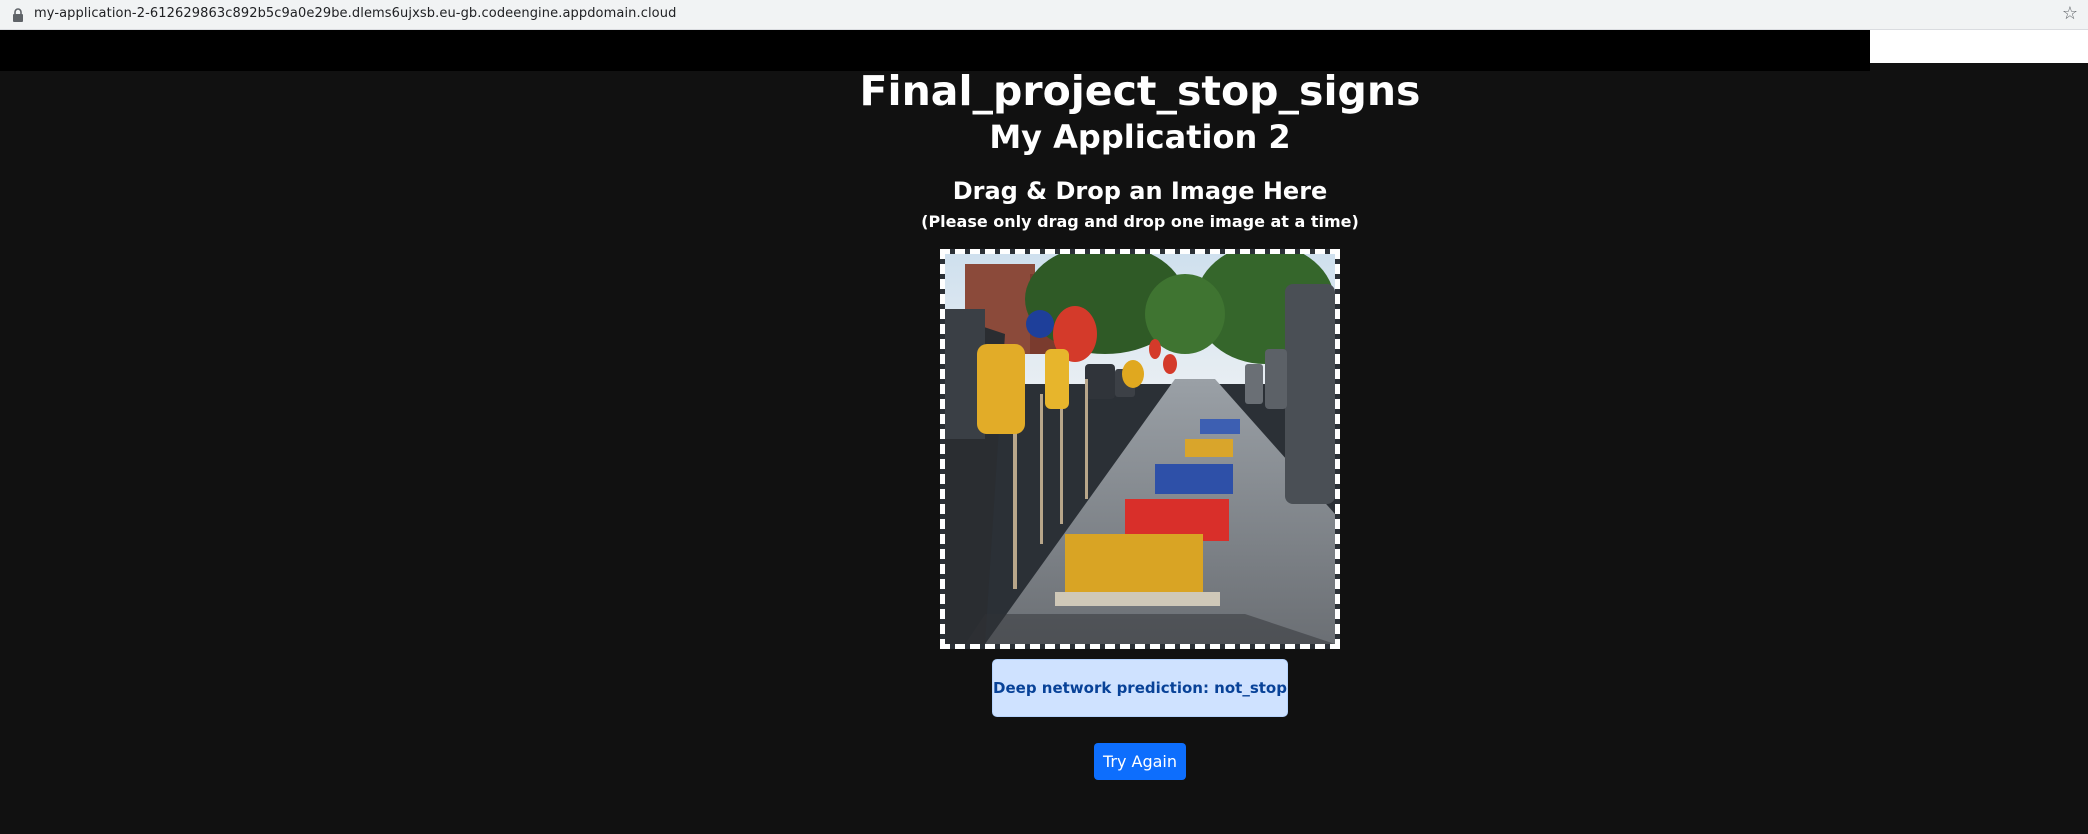 The width and height of the screenshot is (2088, 834). Describe the element at coordinates (1140, 91) in the screenshot. I see `page-title: Final_project_stop_signs` at that location.